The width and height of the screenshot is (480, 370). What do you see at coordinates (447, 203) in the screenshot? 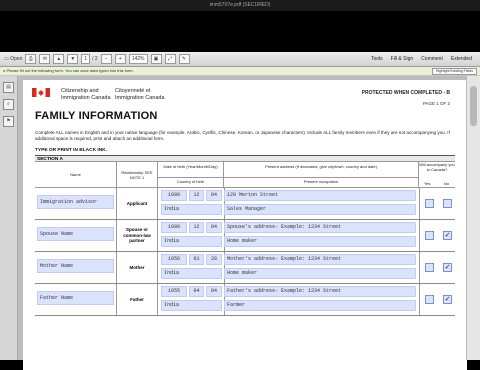
I see `accompany-no-checkbox` at bounding box center [447, 203].